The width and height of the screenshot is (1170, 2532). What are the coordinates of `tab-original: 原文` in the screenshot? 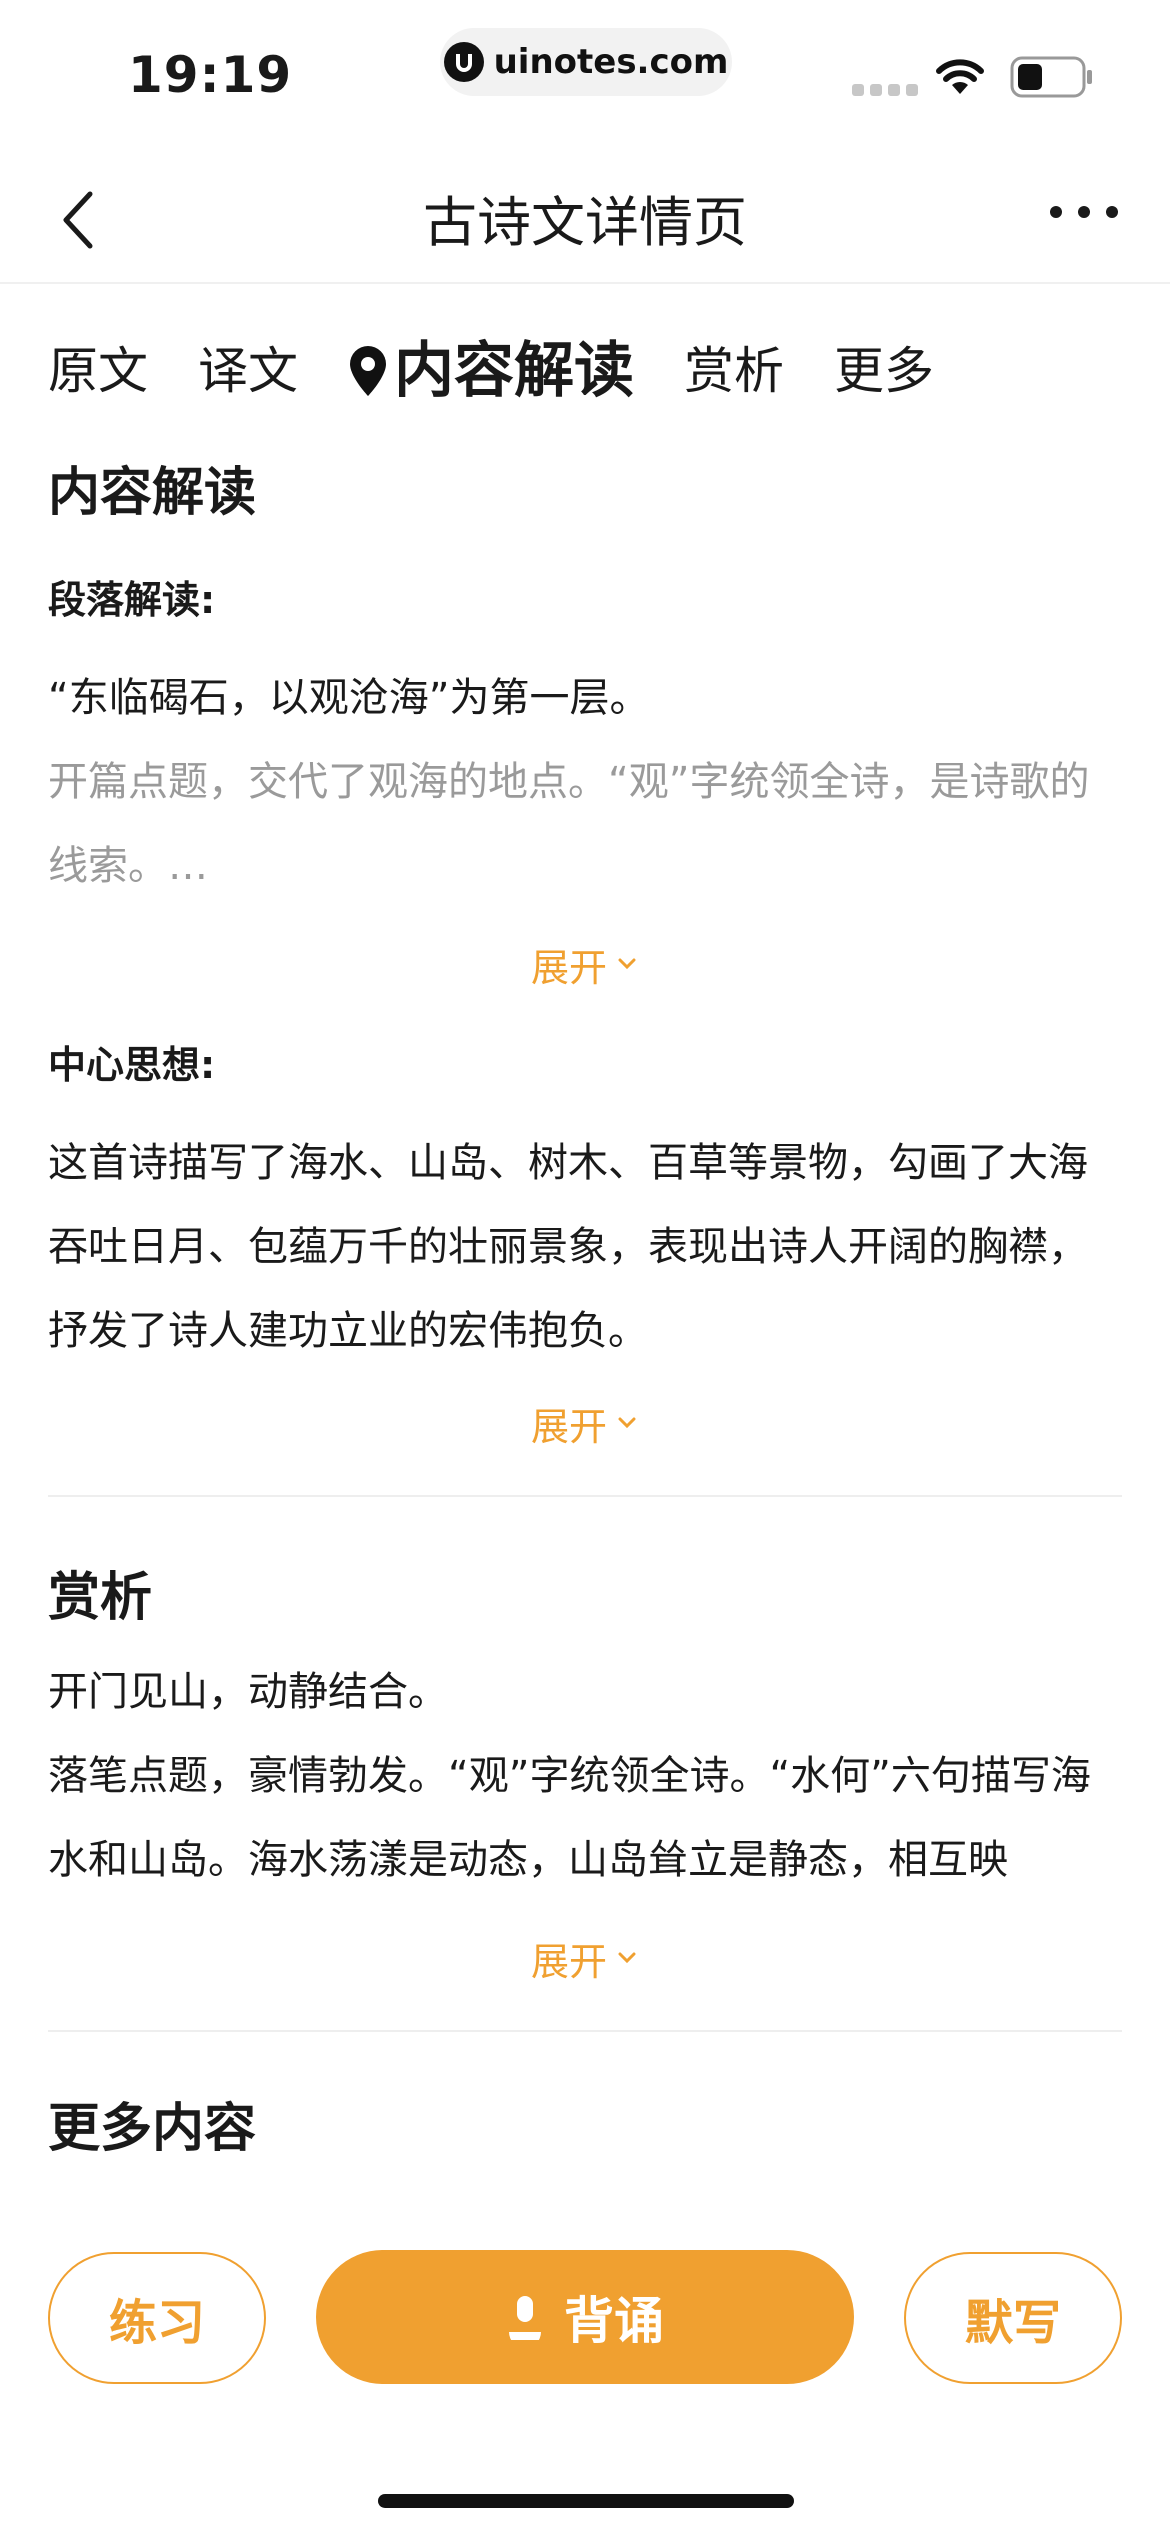 It's located at (98, 371).